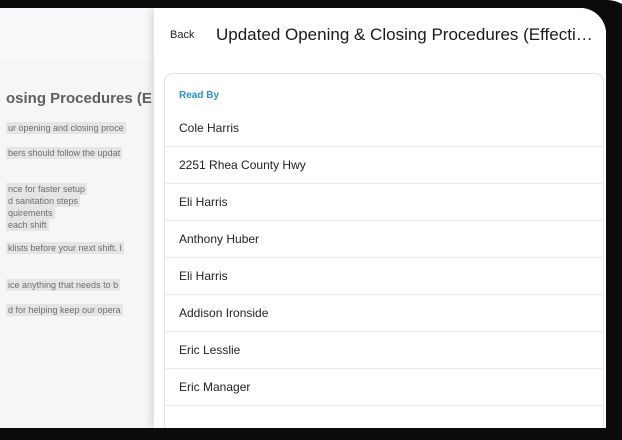 The image size is (622, 440). I want to click on list-item: Anthony Huber, so click(384, 239).